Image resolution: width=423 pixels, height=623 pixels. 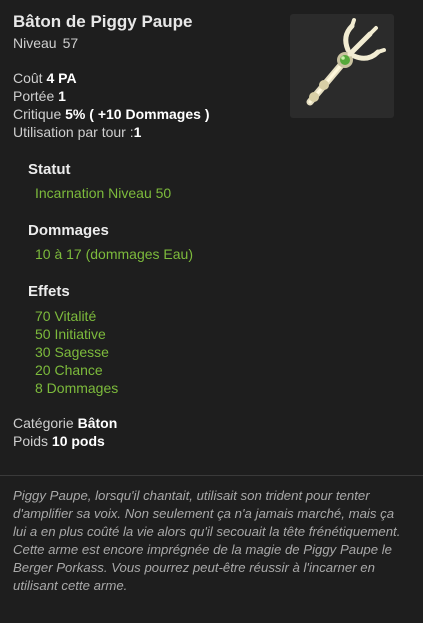 What do you see at coordinates (61, 78) in the screenshot?
I see `cost-value: 4 PA` at bounding box center [61, 78].